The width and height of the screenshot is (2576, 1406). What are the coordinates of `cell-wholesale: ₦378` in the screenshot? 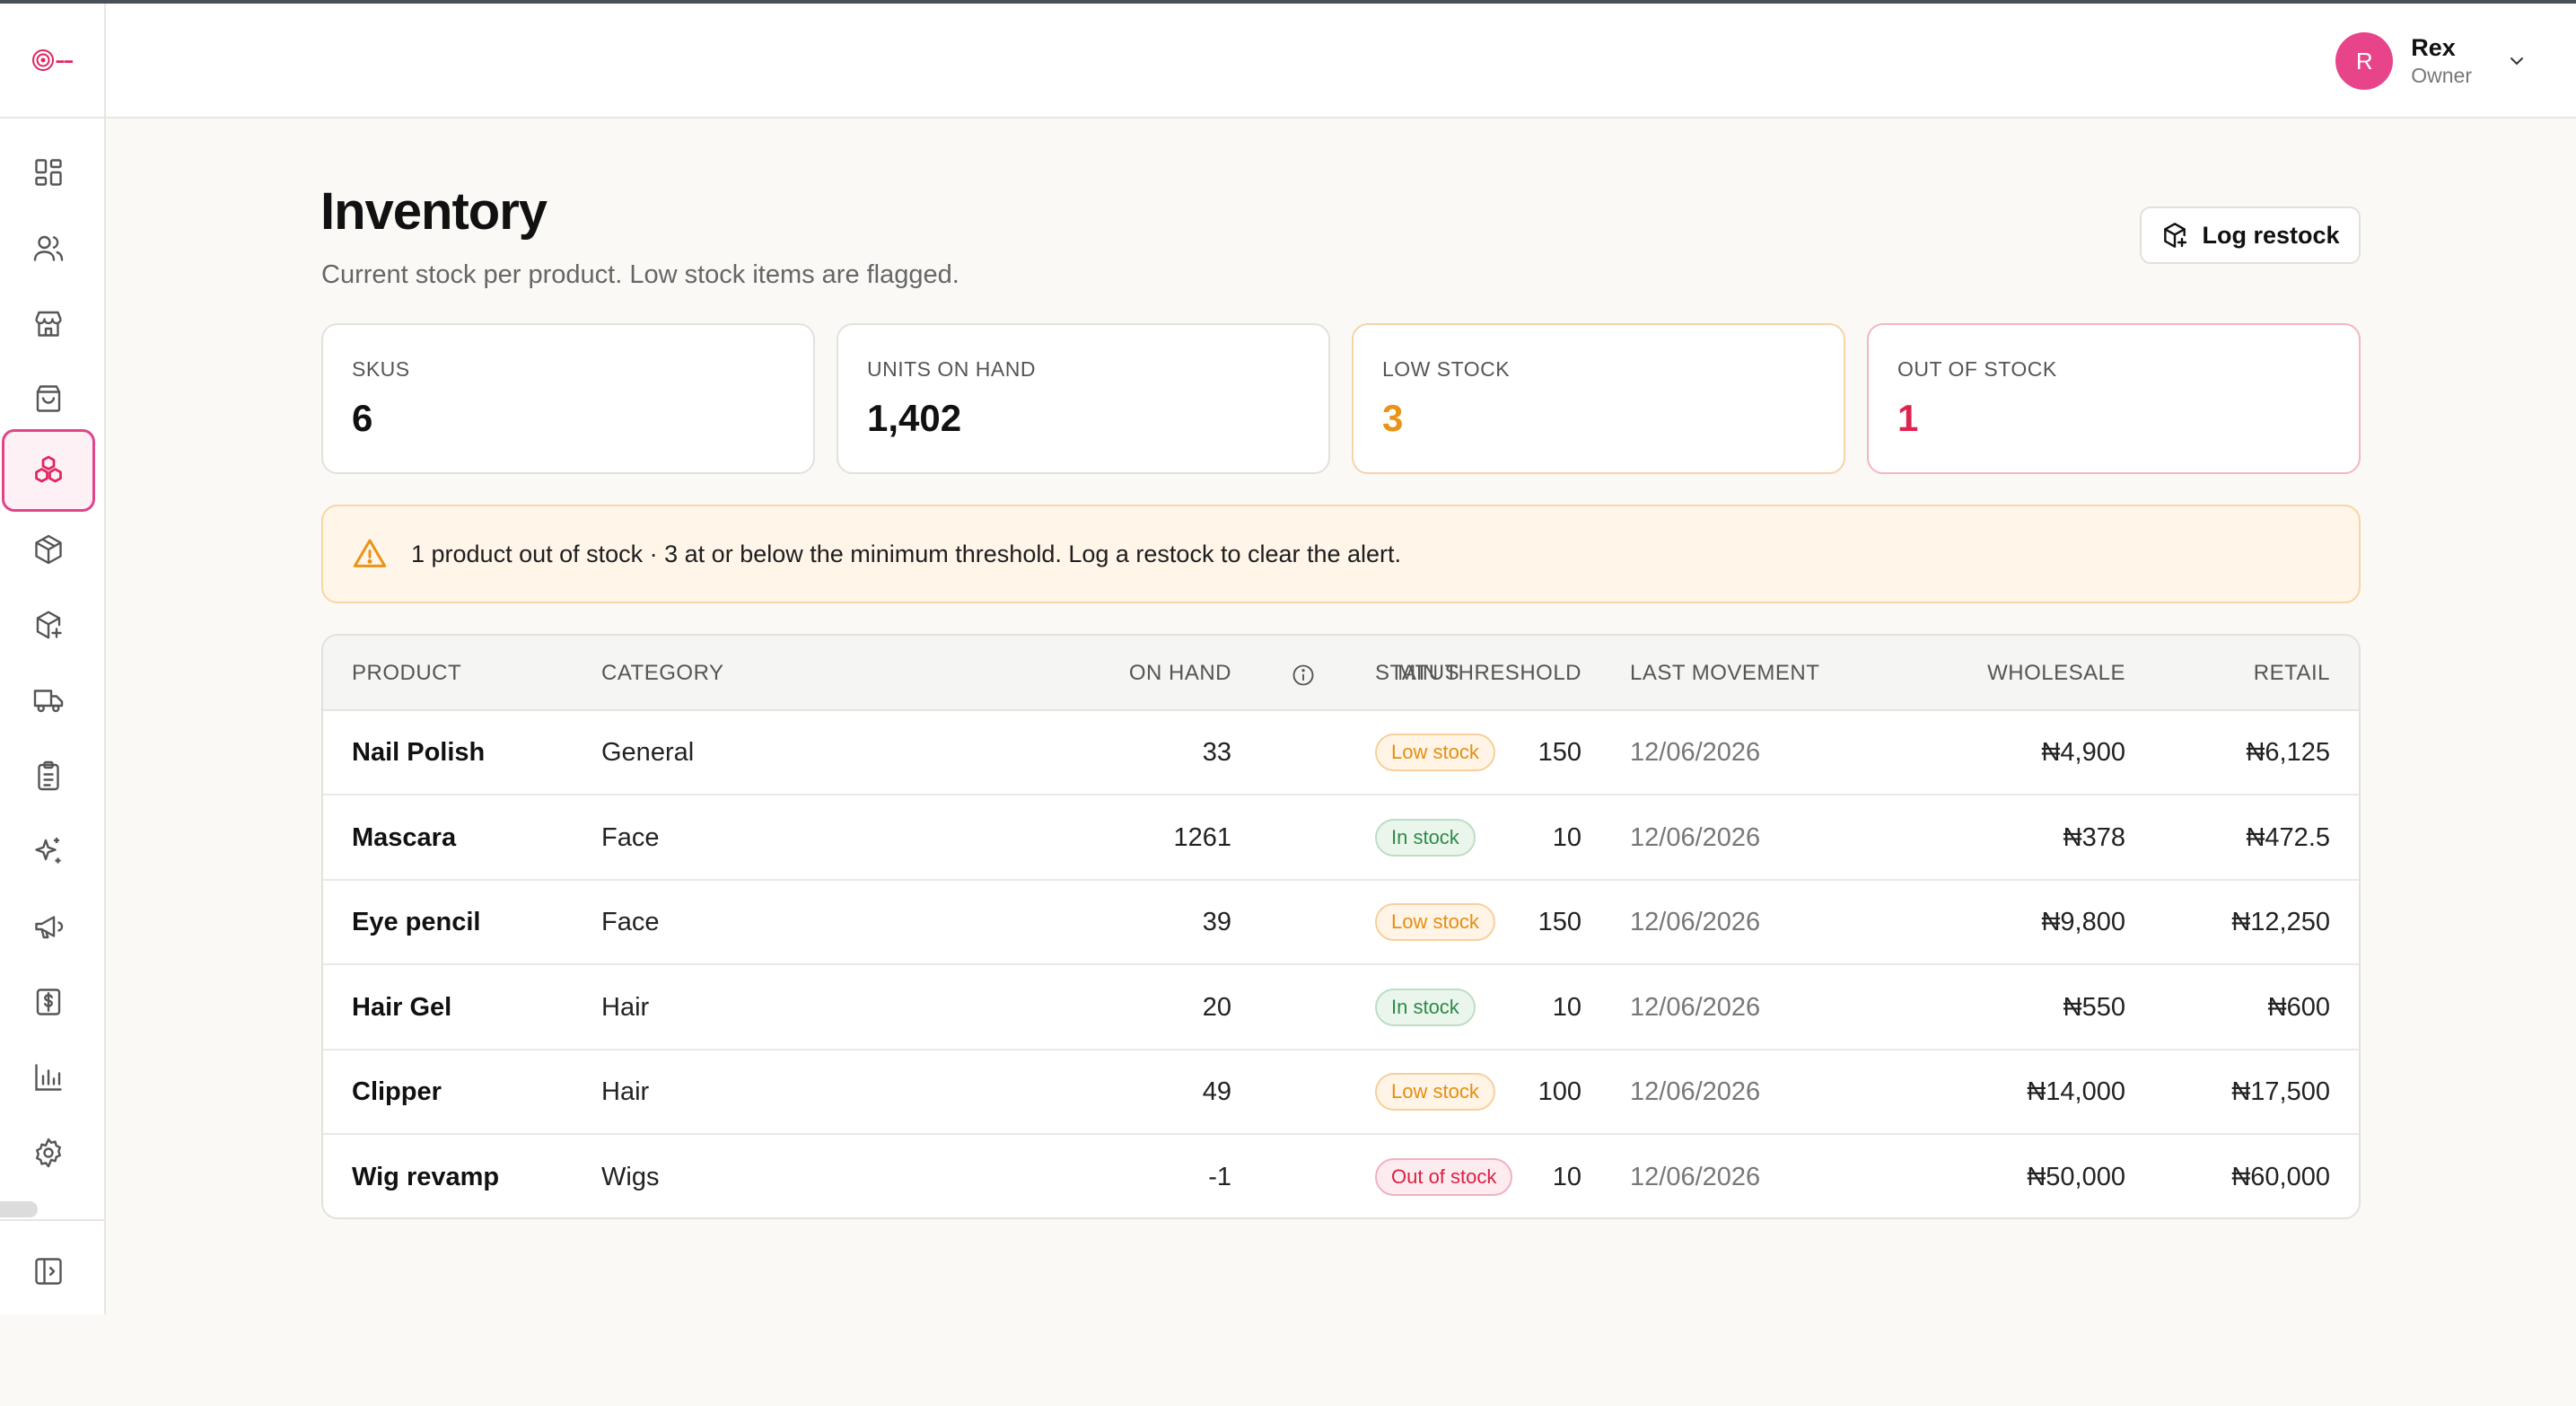 It's located at (2094, 837).